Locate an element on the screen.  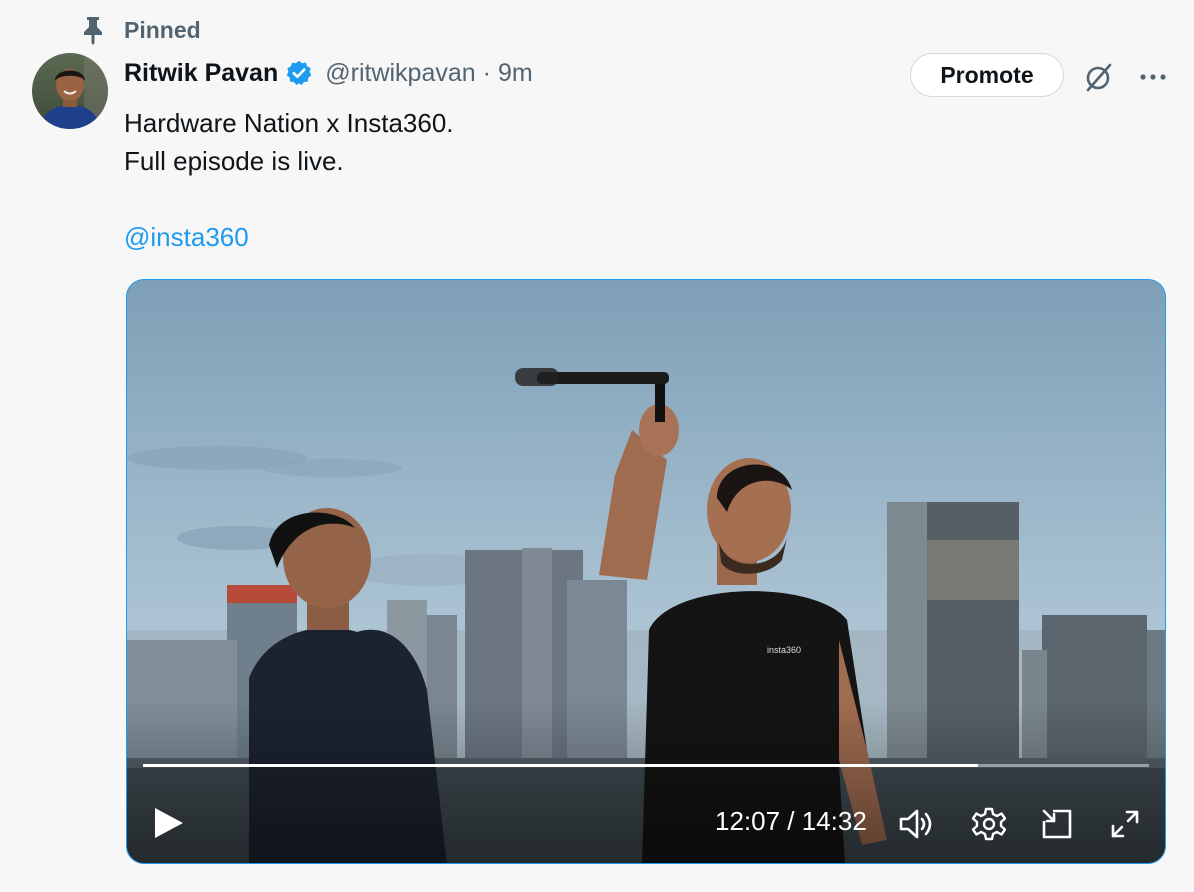
play-icon is located at coordinates (169, 823).